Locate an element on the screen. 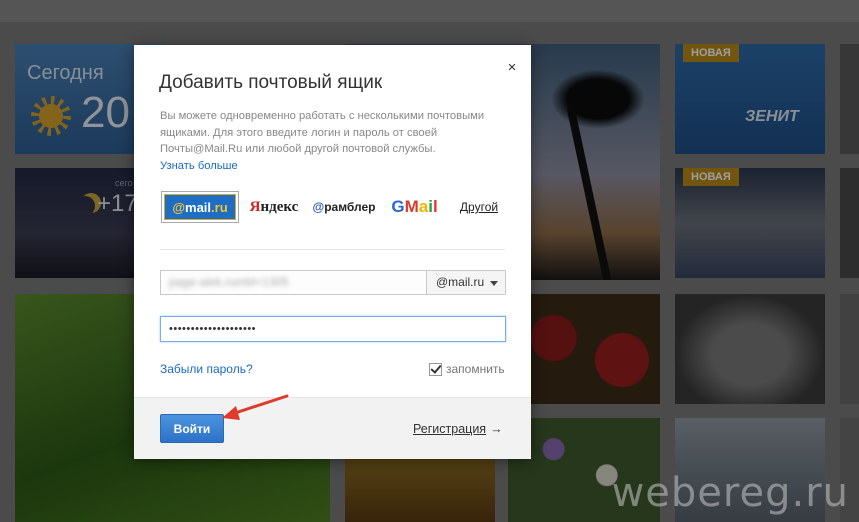 This screenshot has width=859, height=522. provider-mailru-button: @ mail .ru is located at coordinates (200, 207).